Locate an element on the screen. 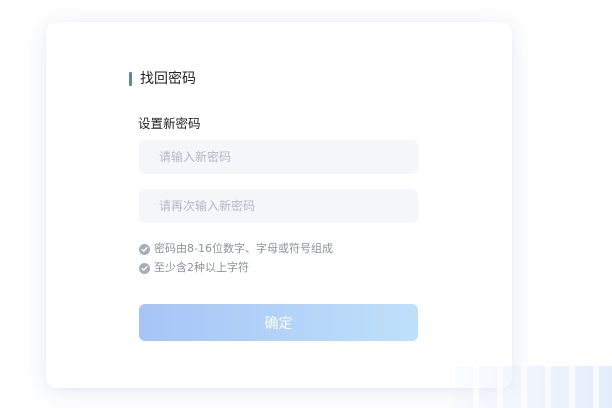 This screenshot has height=408, width=612. password-rule-length: 密码由8-16位数字、字母或符号组成 is located at coordinates (236, 249).